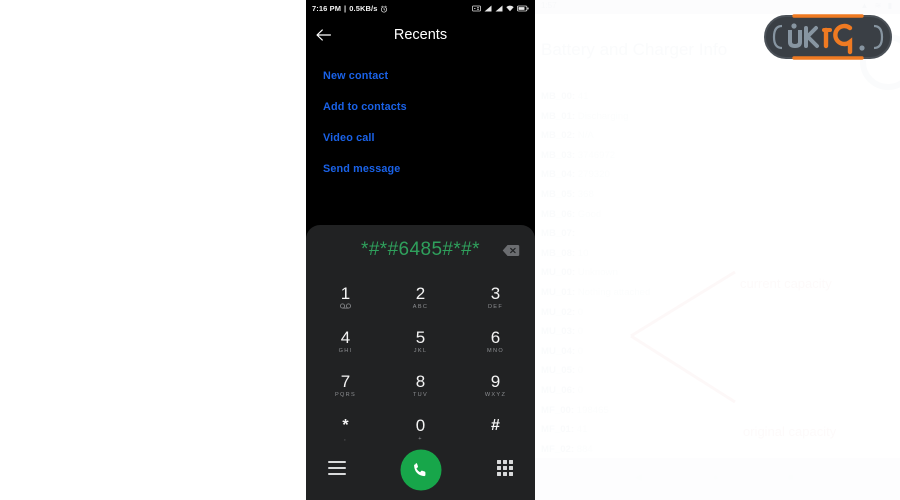 The height and width of the screenshot is (500, 900). I want to click on ghost-annotation-arrows, so click(683, 337).